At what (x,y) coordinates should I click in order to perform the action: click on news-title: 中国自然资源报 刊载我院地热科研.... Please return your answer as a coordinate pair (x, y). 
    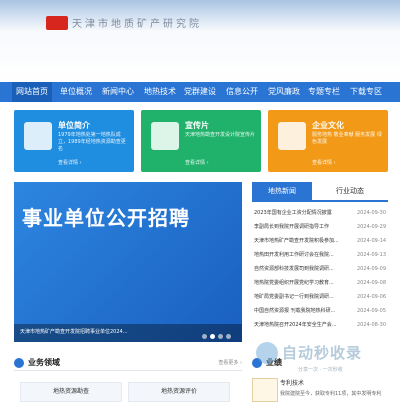
    Looking at the image, I should click on (300, 311).